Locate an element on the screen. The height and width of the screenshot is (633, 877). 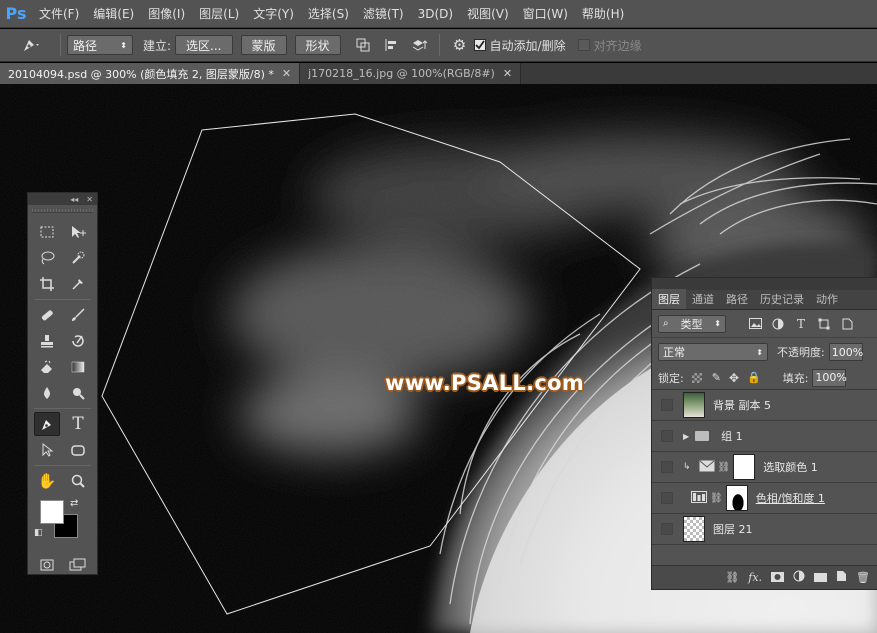
lock-position-icon: ✥ is located at coordinates (734, 378).